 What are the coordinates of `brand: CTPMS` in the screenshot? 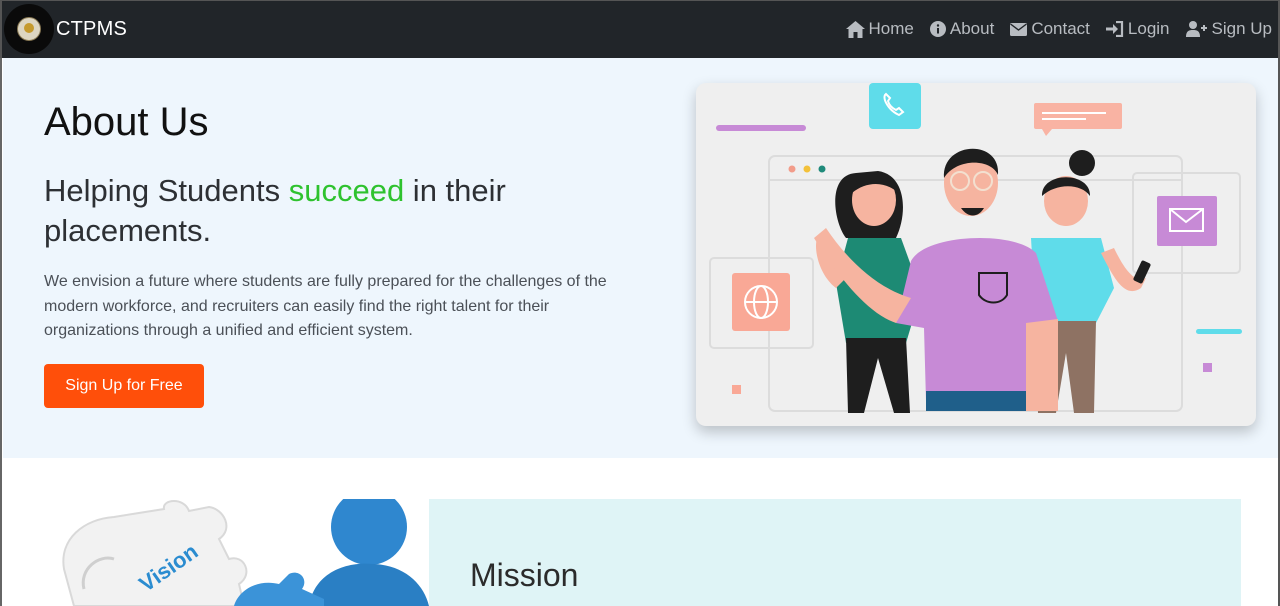 It's located at (65, 29).